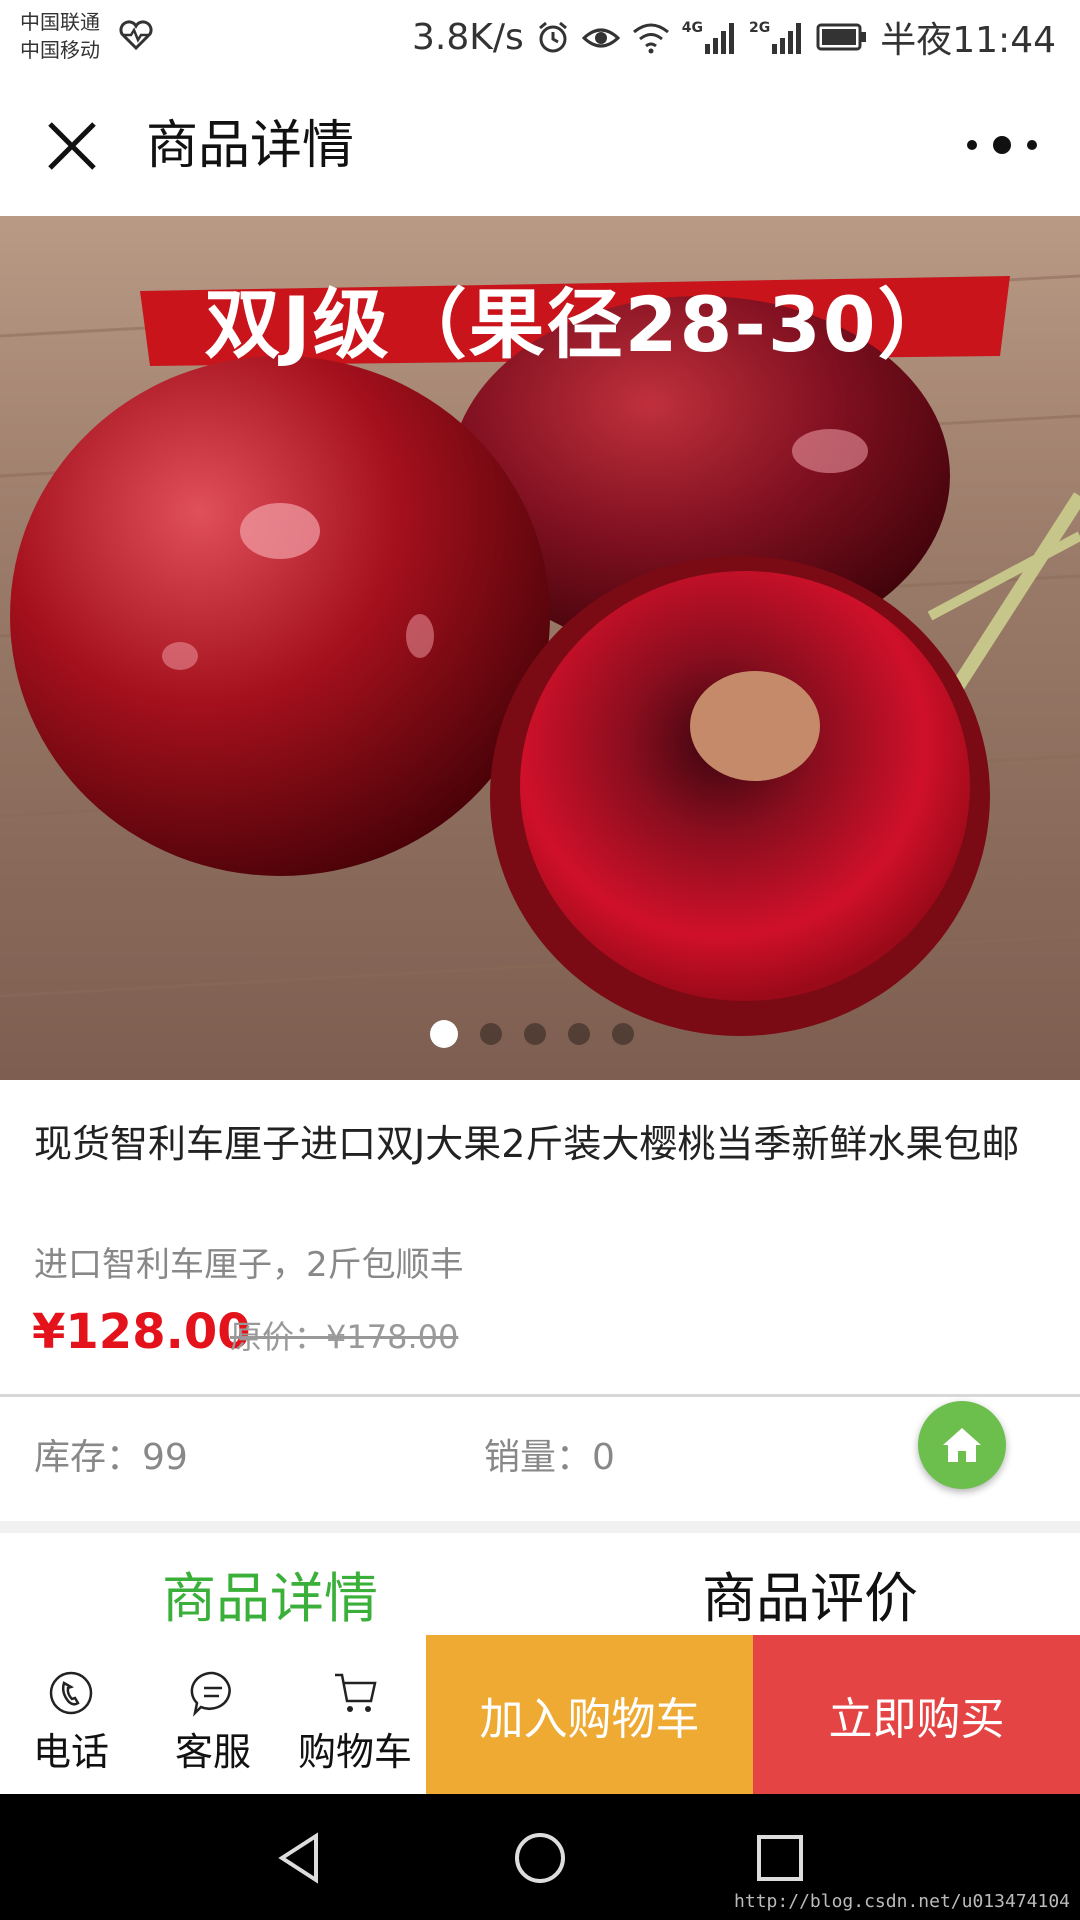  What do you see at coordinates (355, 1714) in the screenshot?
I see `cart-button: 购物车` at bounding box center [355, 1714].